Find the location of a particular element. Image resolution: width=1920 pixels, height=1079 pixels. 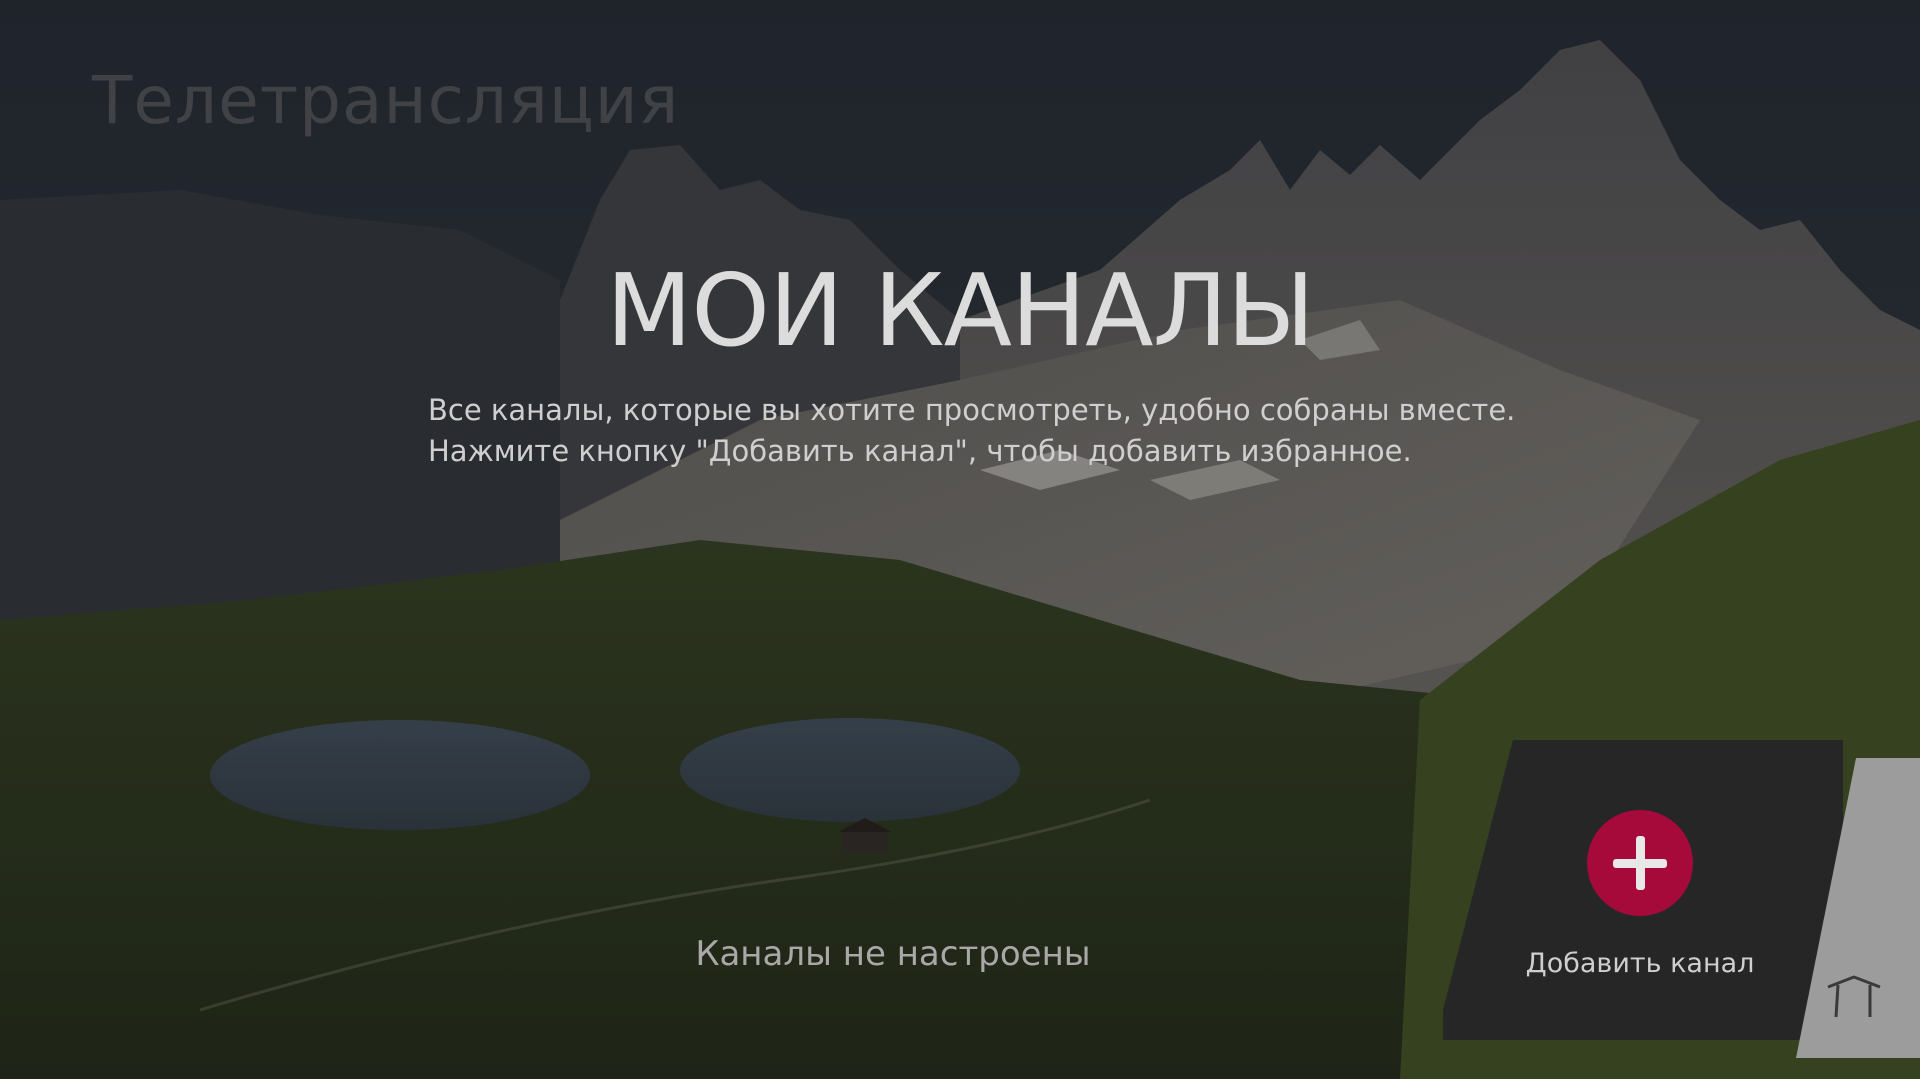

add-channel-button: Добавить канал is located at coordinates (1643, 890).